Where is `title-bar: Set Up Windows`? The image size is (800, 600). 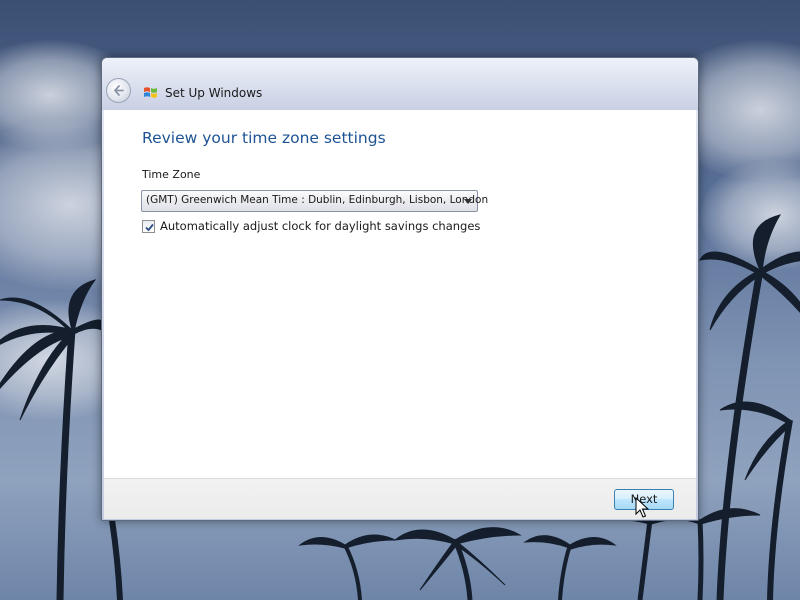
title-bar: Set Up Windows is located at coordinates (400, 84).